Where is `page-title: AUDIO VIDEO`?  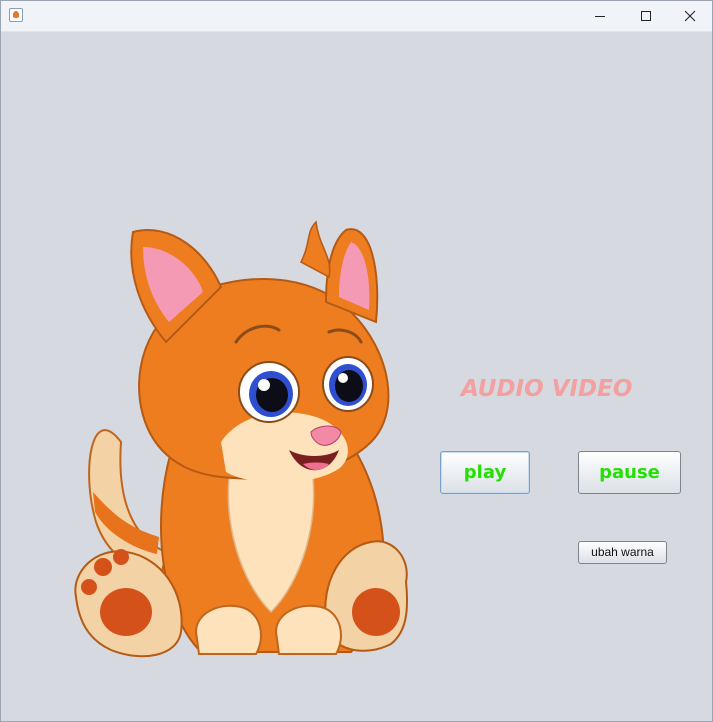 page-title: AUDIO VIDEO is located at coordinates (547, 389).